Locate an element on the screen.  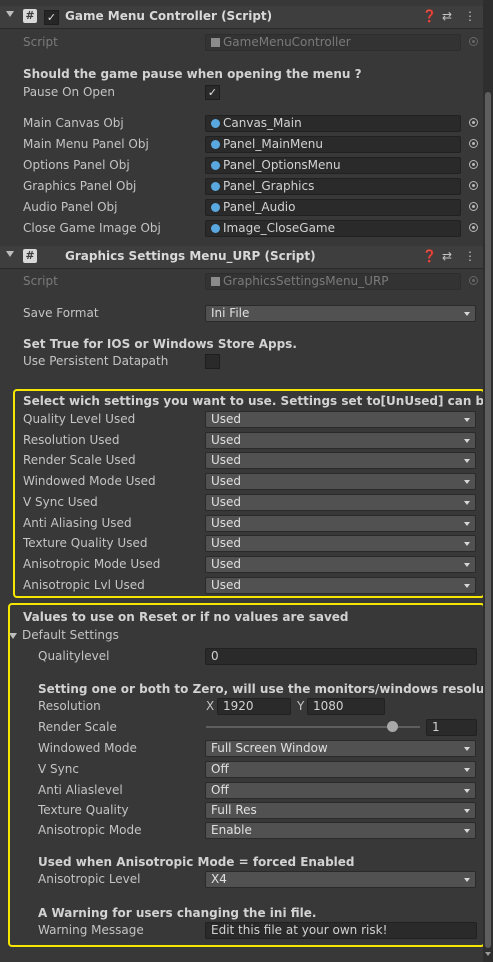
used-setting-label: Quality Level Used is located at coordinates (79, 419).